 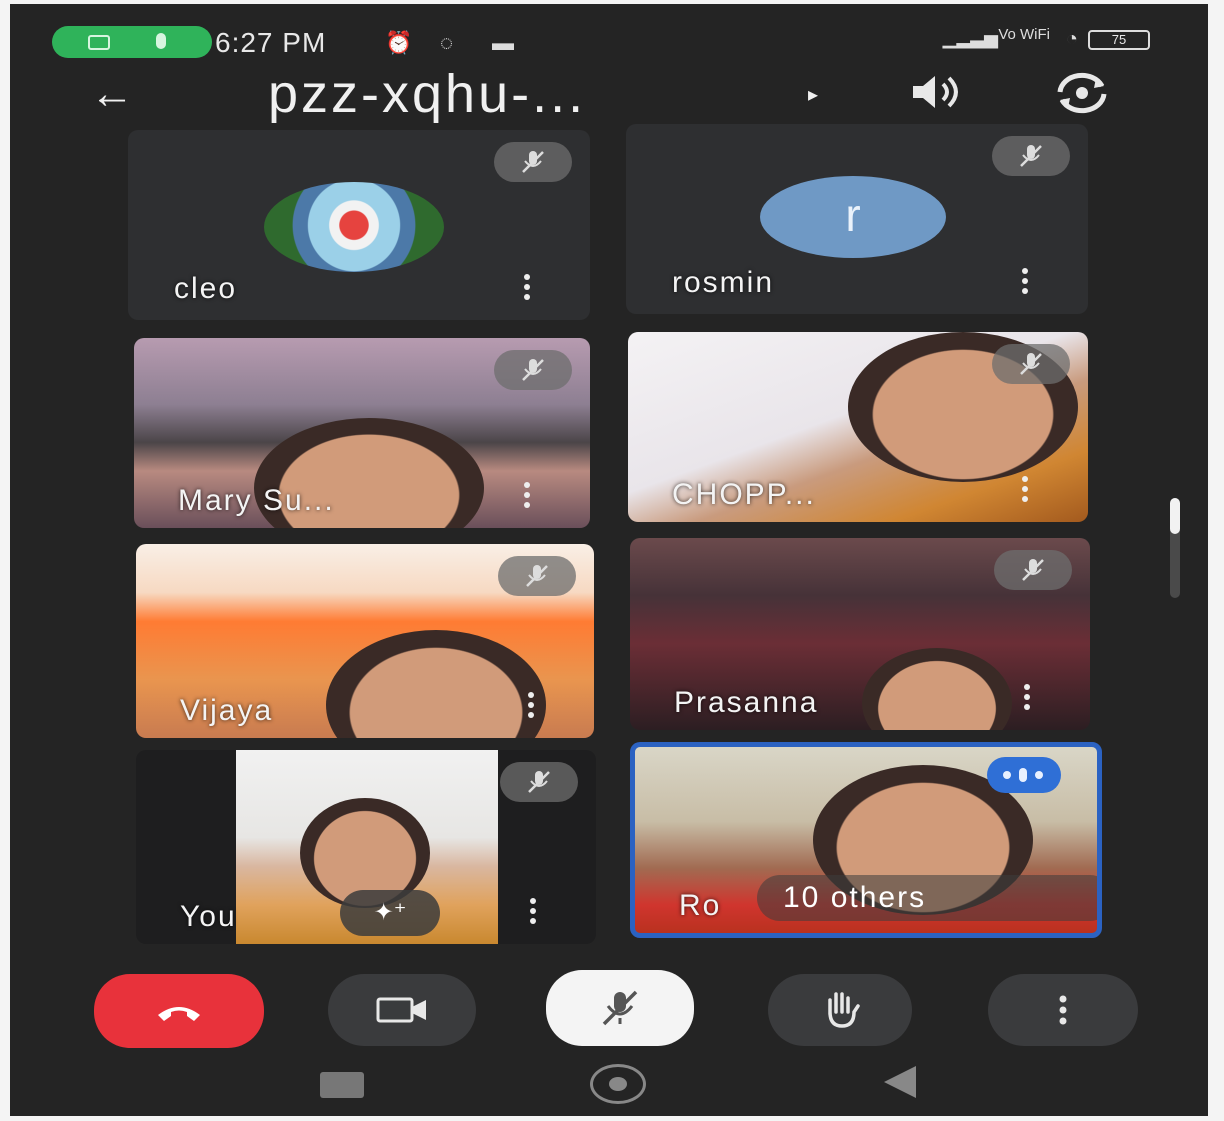 What do you see at coordinates (99, 42) in the screenshot?
I see `camera-indicator-icon` at bounding box center [99, 42].